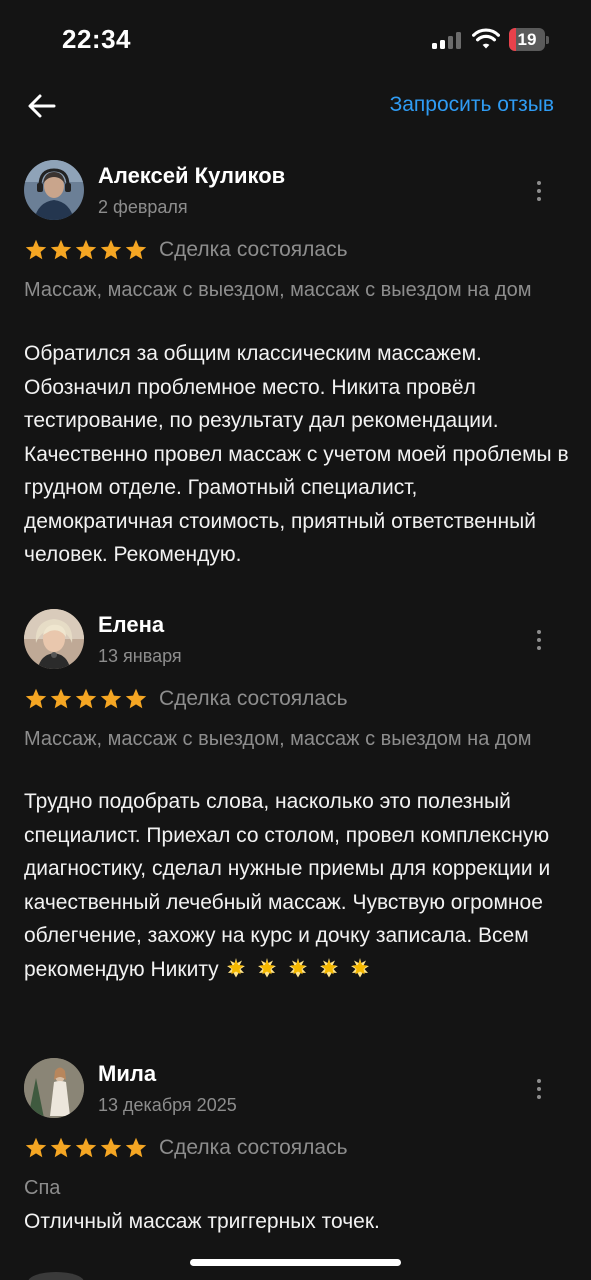  I want to click on arrow-left-icon, so click(42, 106).